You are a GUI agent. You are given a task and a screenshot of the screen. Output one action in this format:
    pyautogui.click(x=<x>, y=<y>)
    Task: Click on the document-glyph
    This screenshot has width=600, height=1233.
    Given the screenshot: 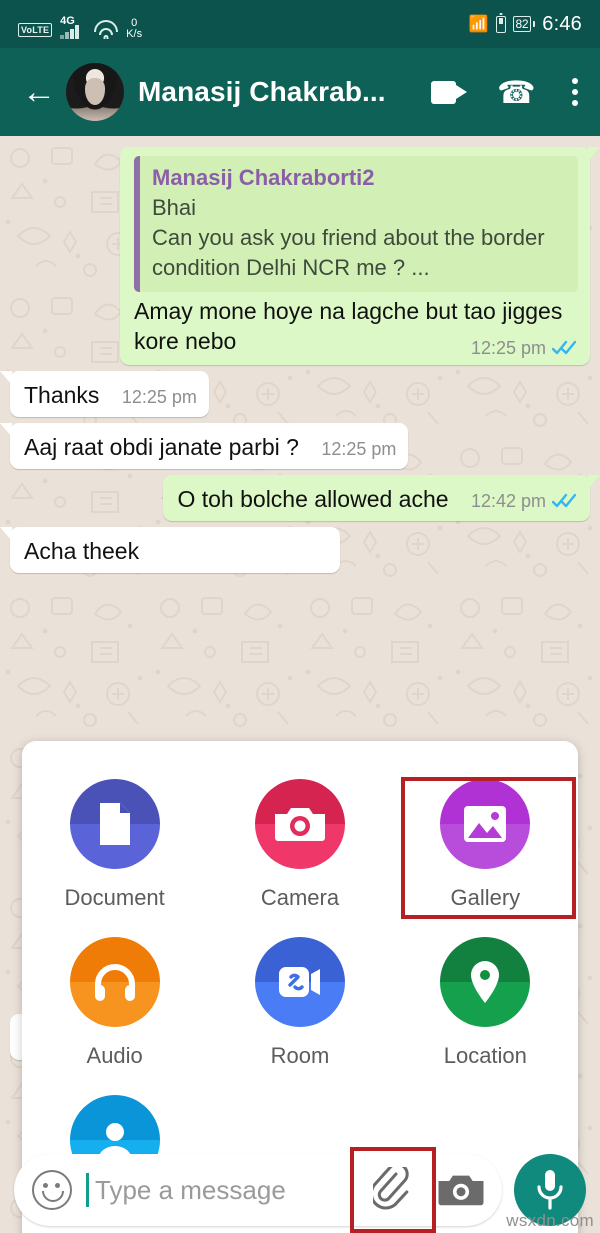 What is the action you would take?
    pyautogui.click(x=114, y=824)
    